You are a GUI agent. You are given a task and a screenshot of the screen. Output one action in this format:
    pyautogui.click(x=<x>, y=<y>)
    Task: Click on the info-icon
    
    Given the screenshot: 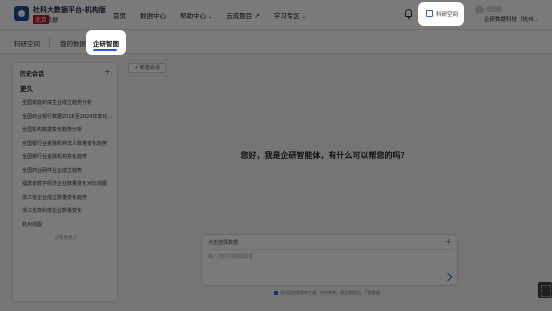 What is the action you would take?
    pyautogui.click(x=276, y=293)
    